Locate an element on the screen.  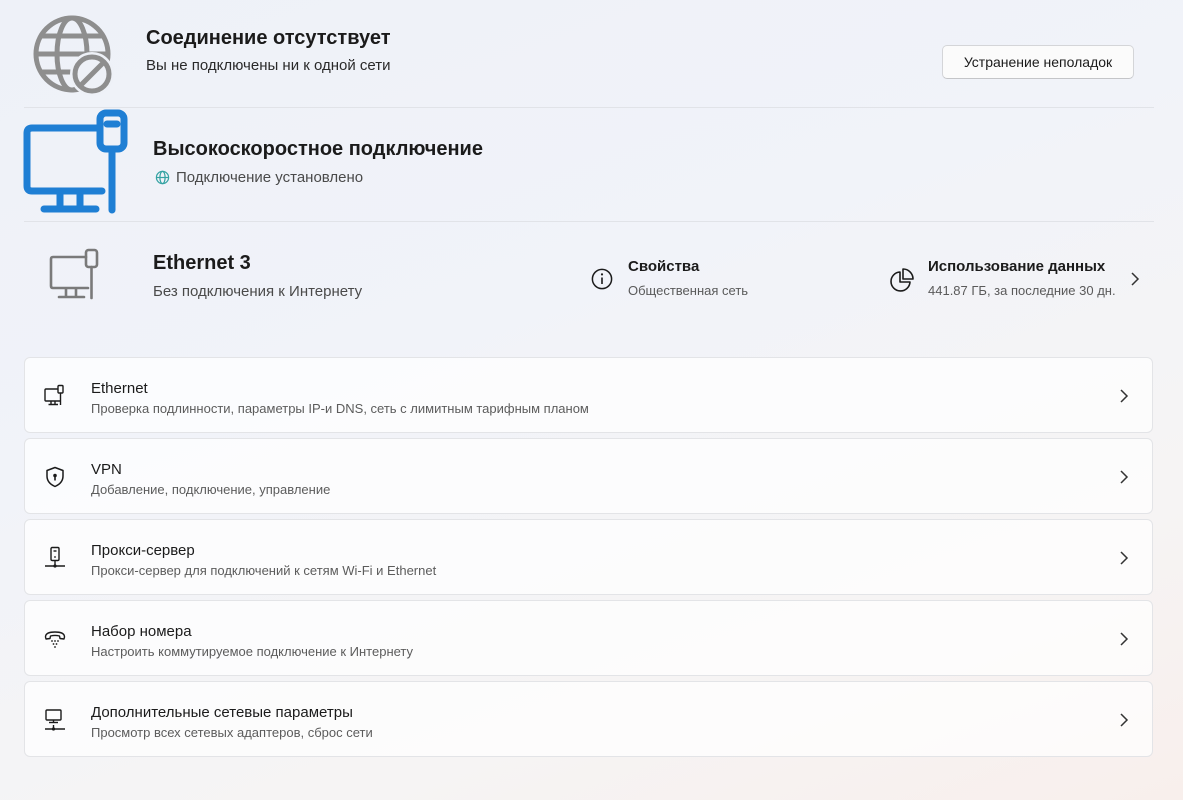
settings-item-subtitle: Добавление, подключение, управление is located at coordinates (211, 489).